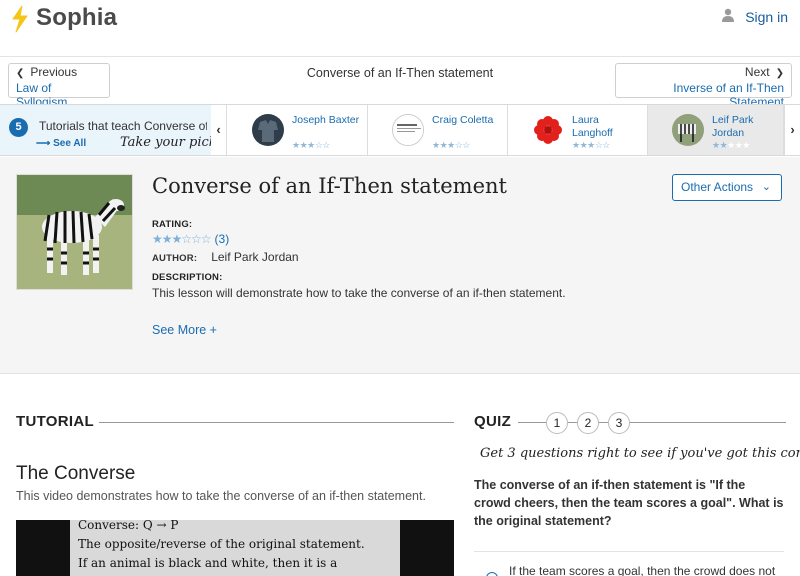  Describe the element at coordinates (688, 130) in the screenshot. I see `zebra-photo` at that location.